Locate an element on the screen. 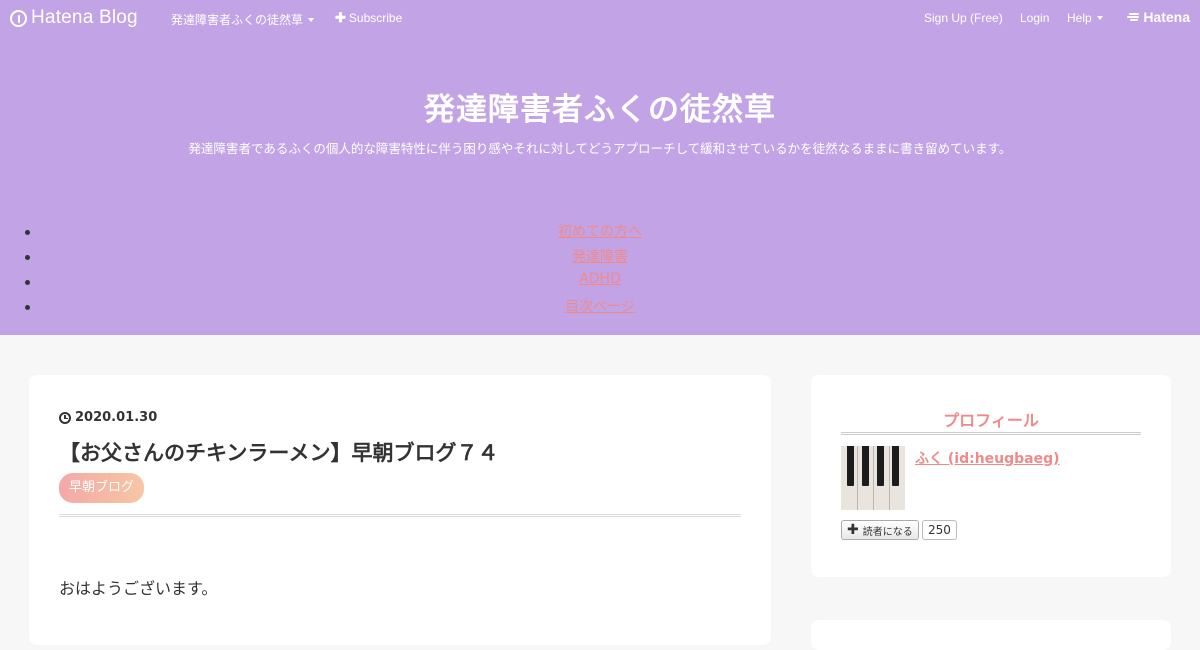 The image size is (1200, 650). subscribe-reader-button: ✚ 読者になる is located at coordinates (880, 530).